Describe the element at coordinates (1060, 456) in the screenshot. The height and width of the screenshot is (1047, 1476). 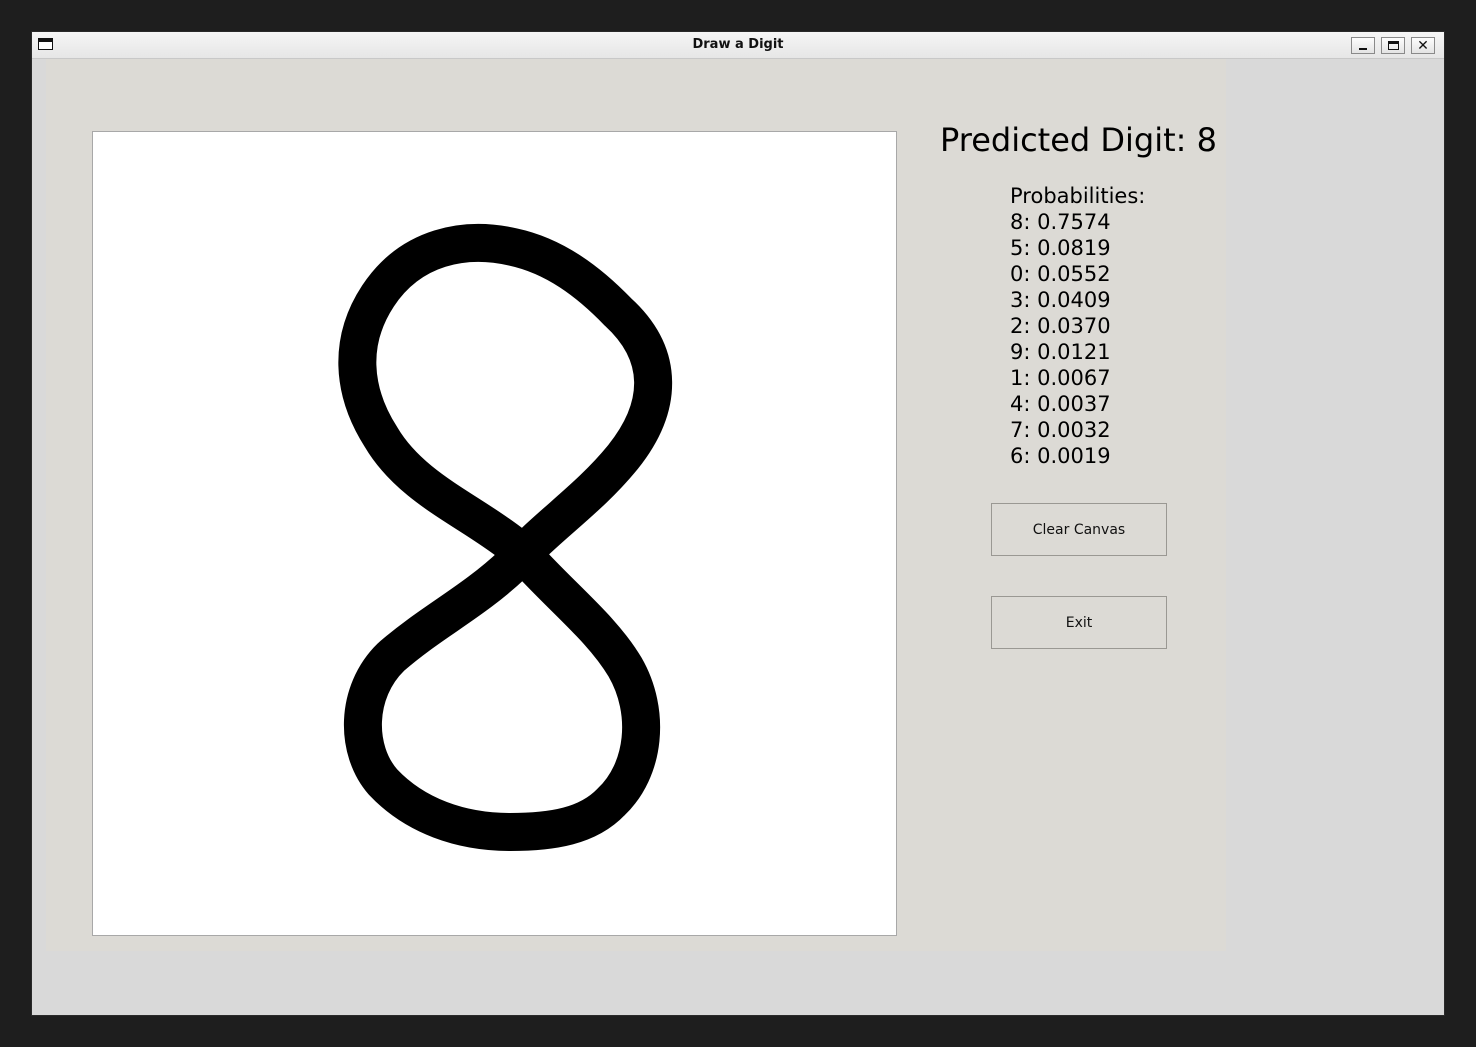
I see `probability-row: 6: 0.0019` at that location.